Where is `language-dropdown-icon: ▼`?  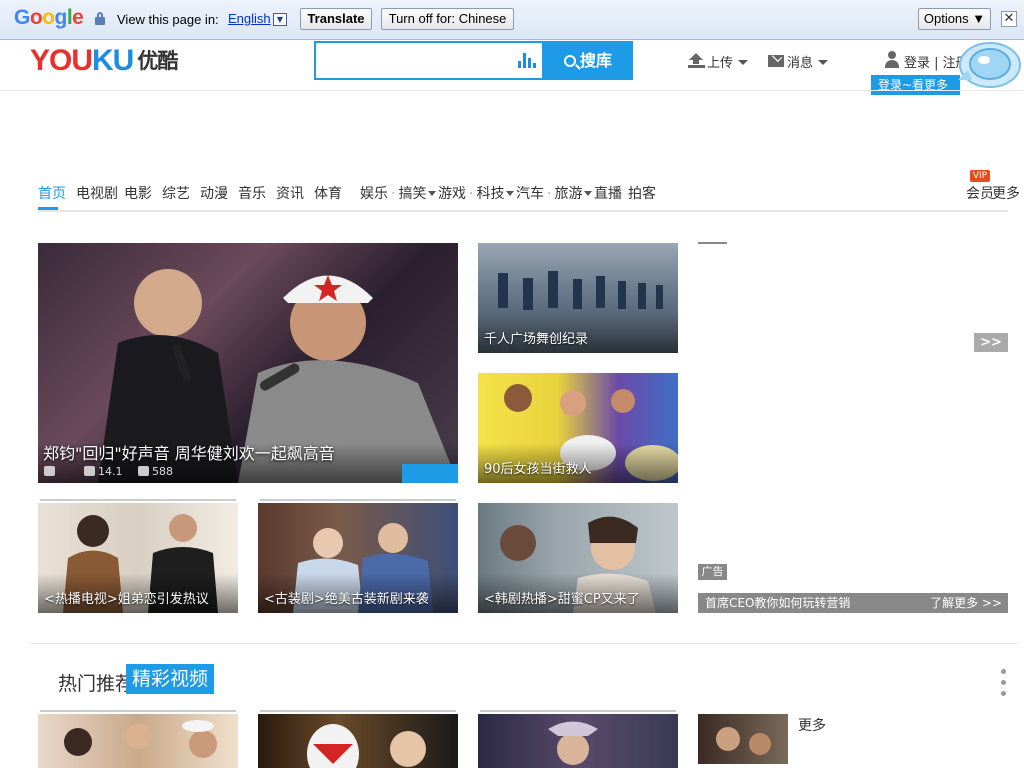
language-dropdown-icon: ▼ is located at coordinates (280, 19).